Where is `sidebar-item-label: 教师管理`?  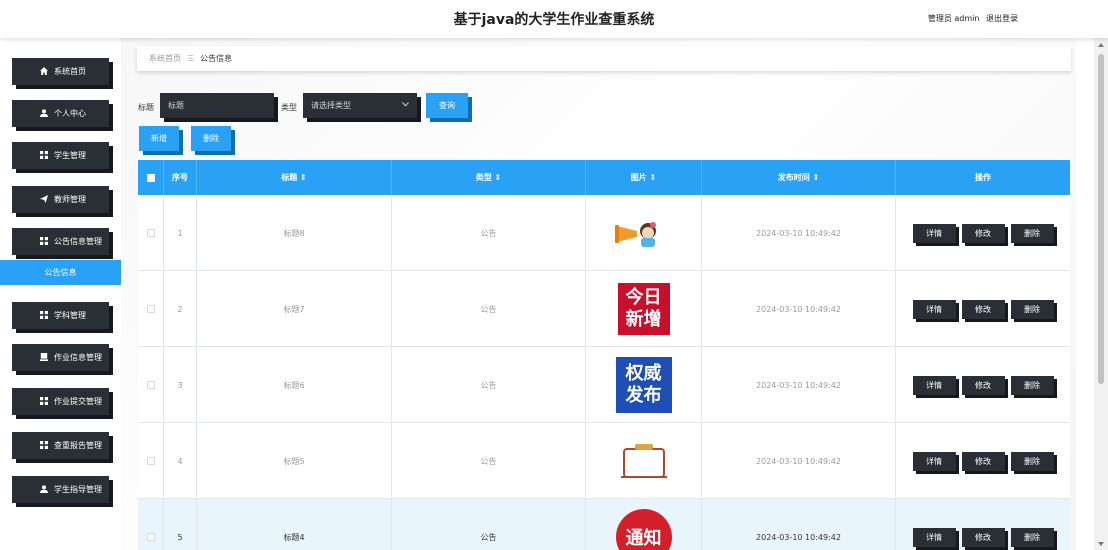 sidebar-item-label: 教师管理 is located at coordinates (70, 199).